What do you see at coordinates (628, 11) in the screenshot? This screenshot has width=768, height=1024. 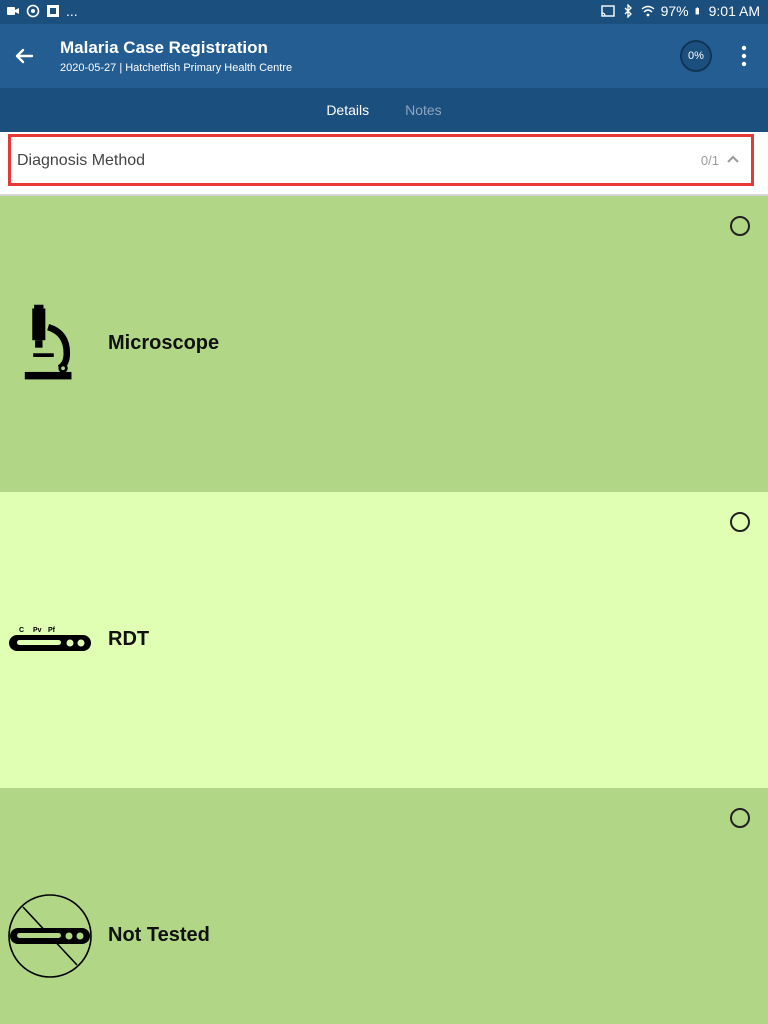 I see `bluetooth-icon` at bounding box center [628, 11].